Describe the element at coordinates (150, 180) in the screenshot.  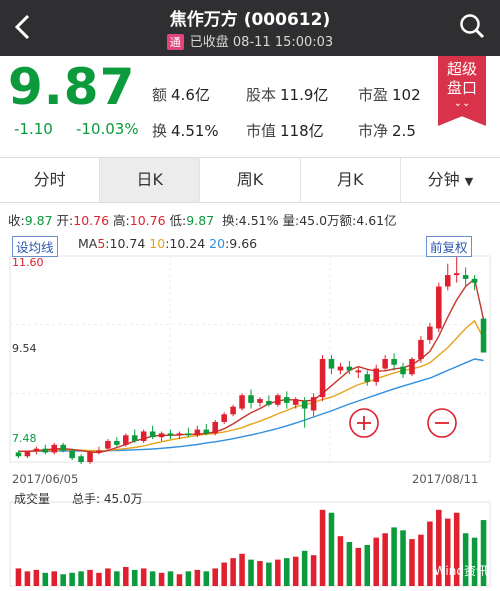
I see `tab-daily-k: 日K` at that location.